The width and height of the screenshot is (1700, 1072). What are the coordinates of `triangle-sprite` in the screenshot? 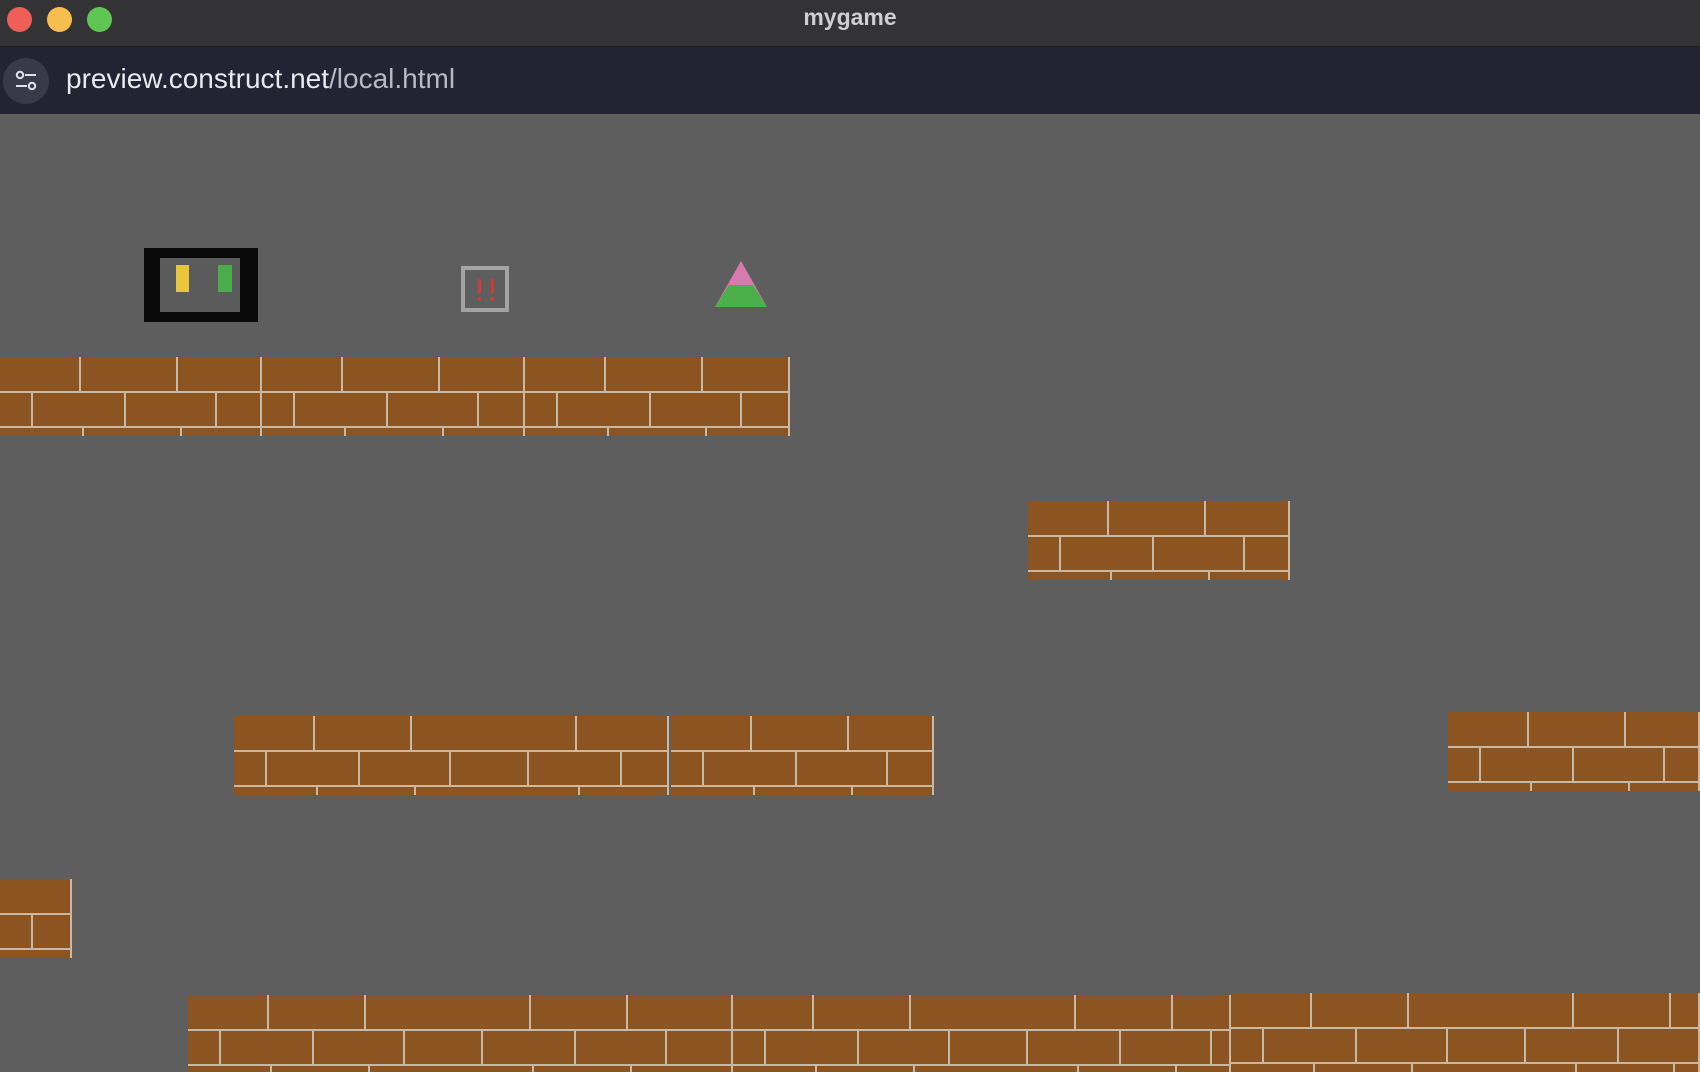 It's located at (741, 284).